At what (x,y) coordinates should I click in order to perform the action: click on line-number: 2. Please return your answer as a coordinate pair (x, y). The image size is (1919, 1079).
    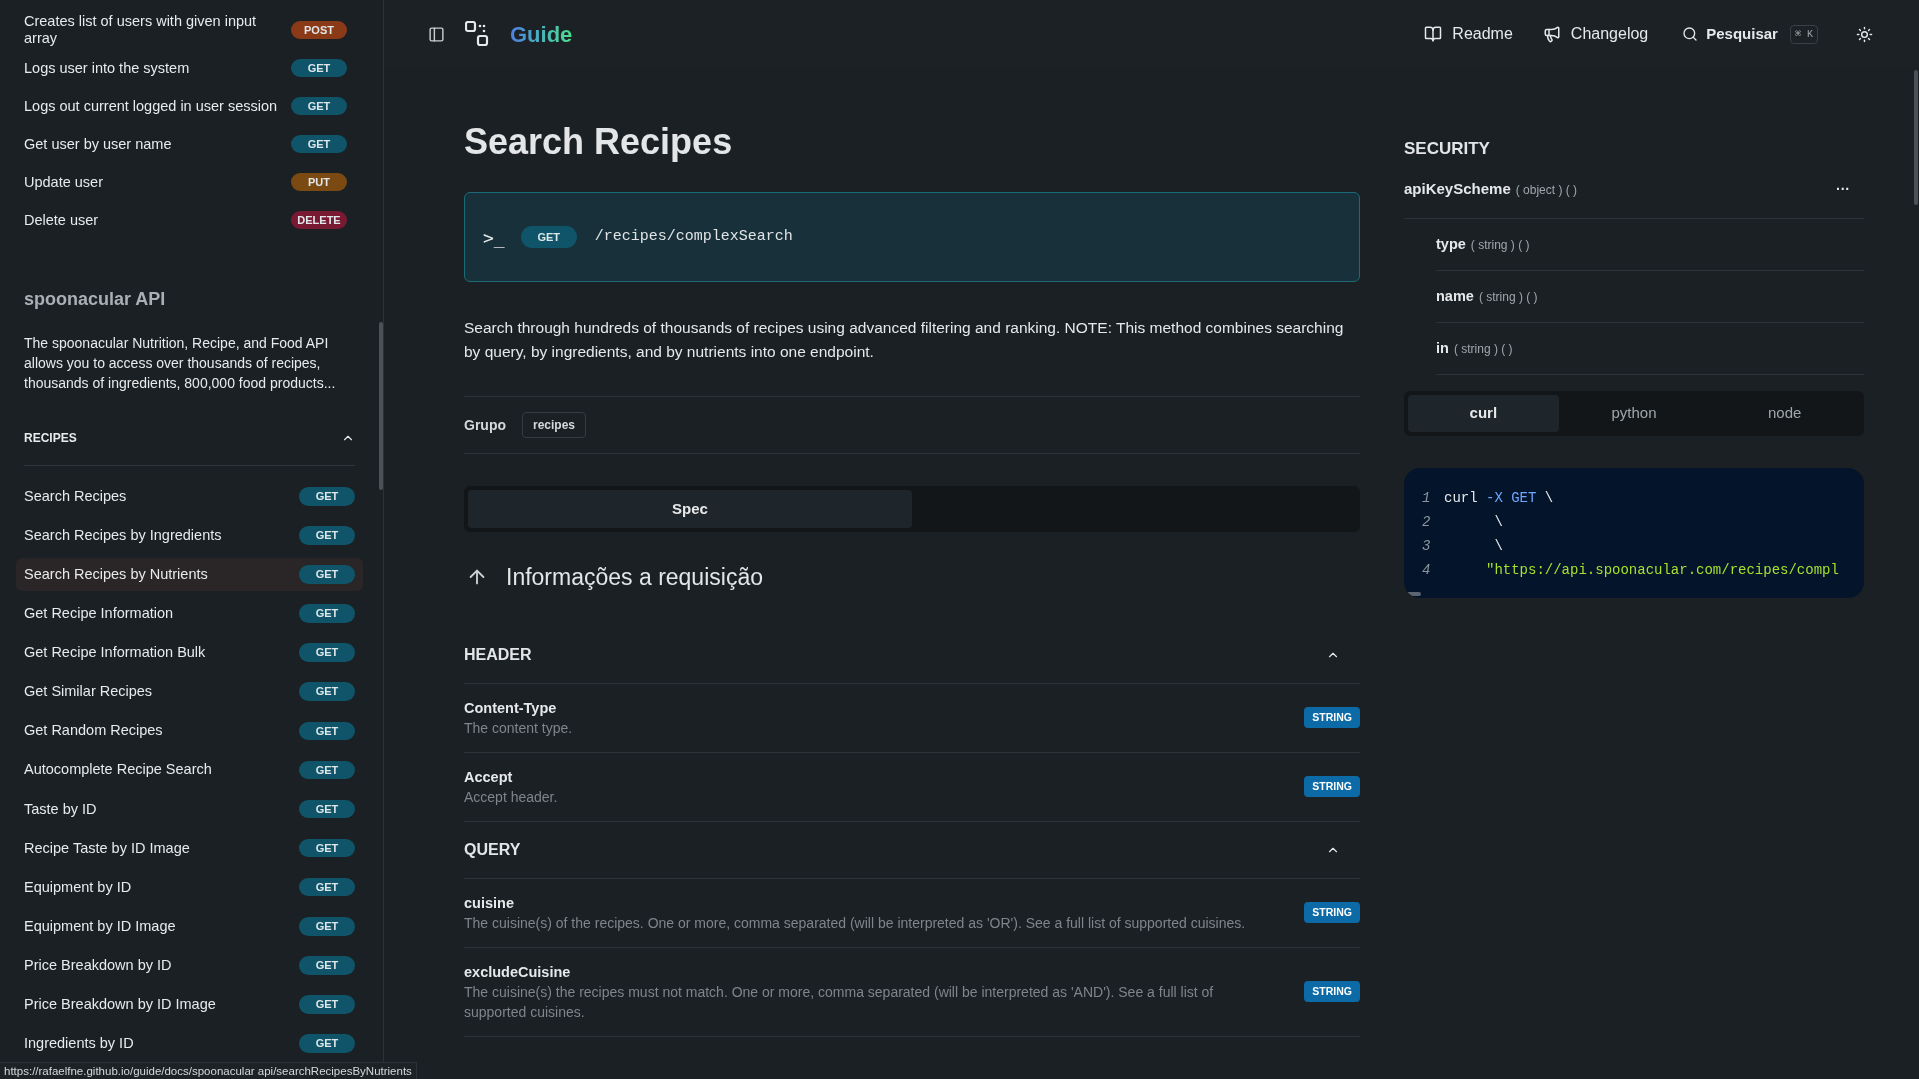
    Looking at the image, I should click on (1426, 522).